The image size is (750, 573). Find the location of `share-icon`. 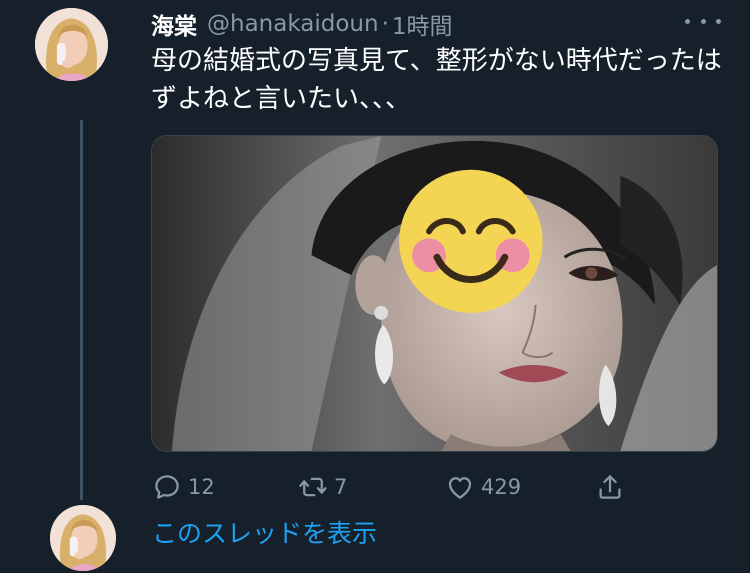

share-icon is located at coordinates (610, 487).